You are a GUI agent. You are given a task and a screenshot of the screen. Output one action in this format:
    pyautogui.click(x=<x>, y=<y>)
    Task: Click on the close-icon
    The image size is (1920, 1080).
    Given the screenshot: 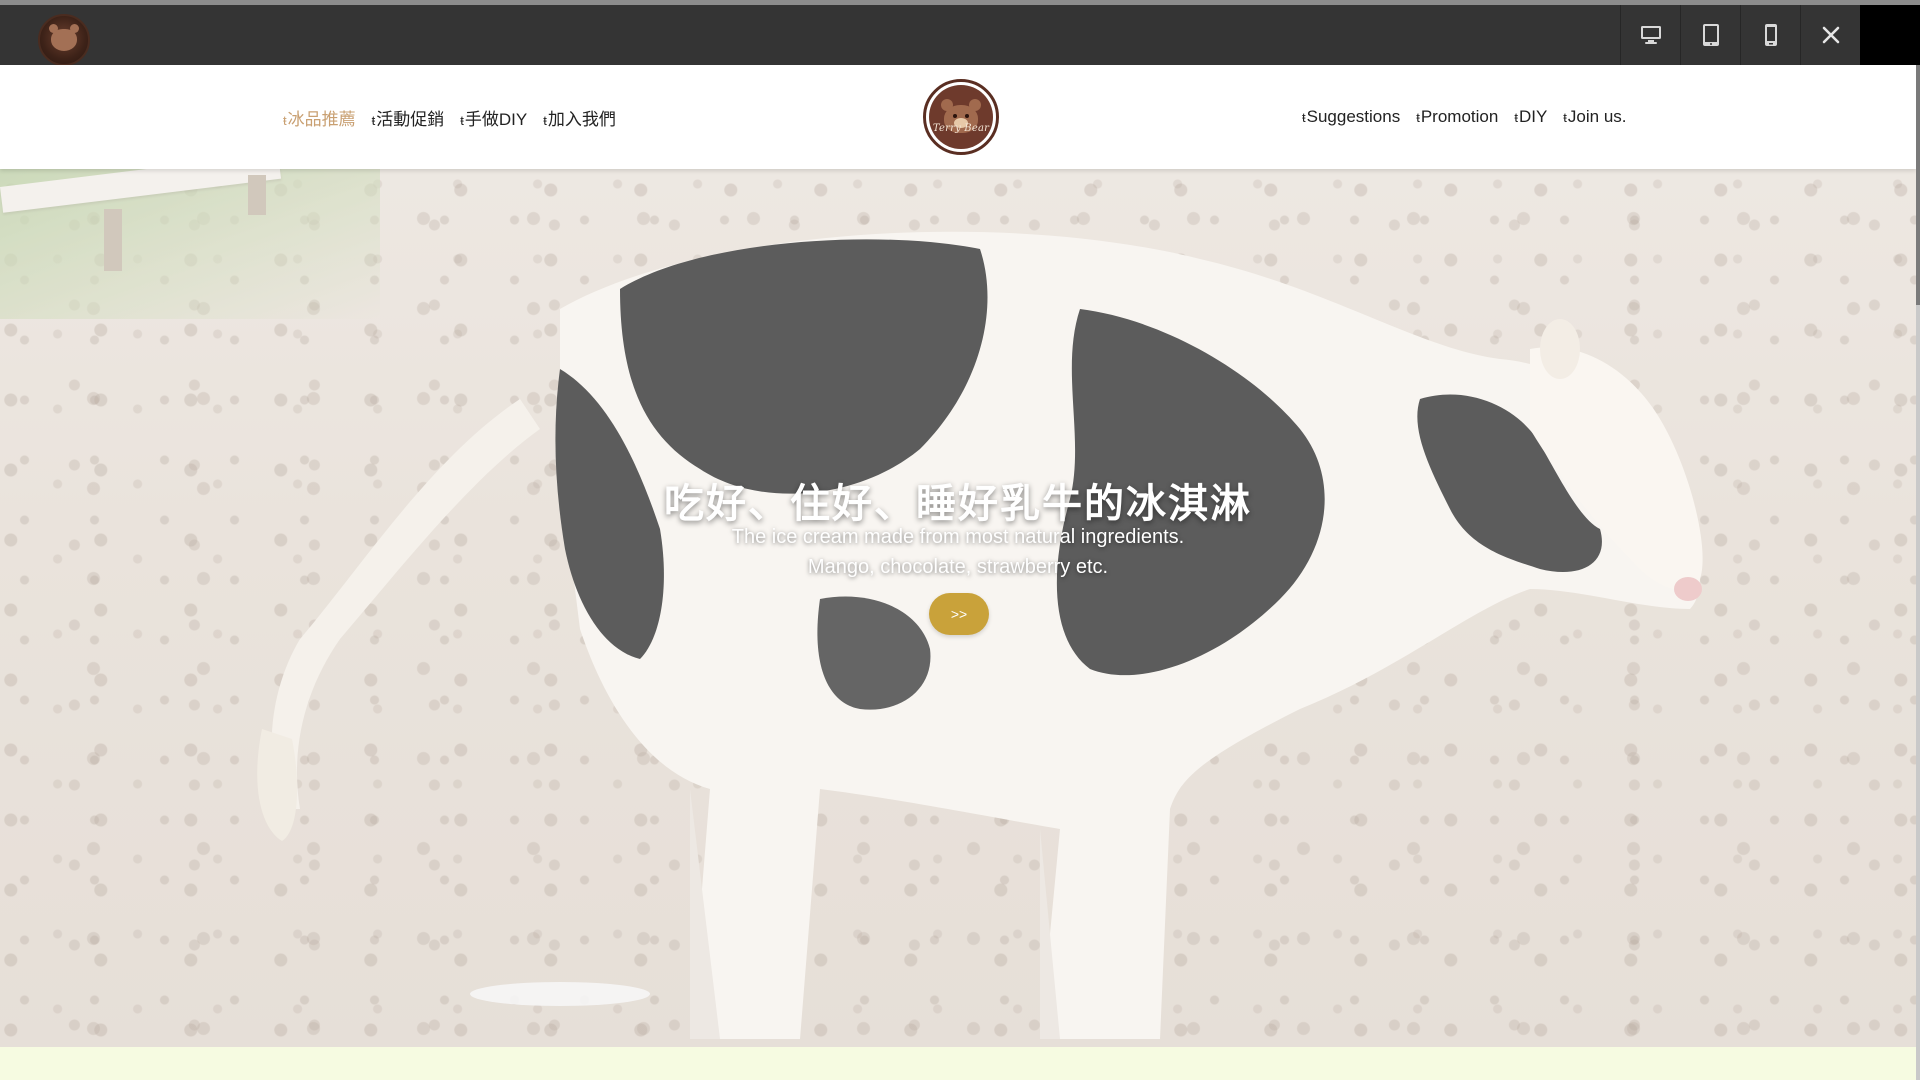 What is the action you would take?
    pyautogui.click(x=1830, y=35)
    